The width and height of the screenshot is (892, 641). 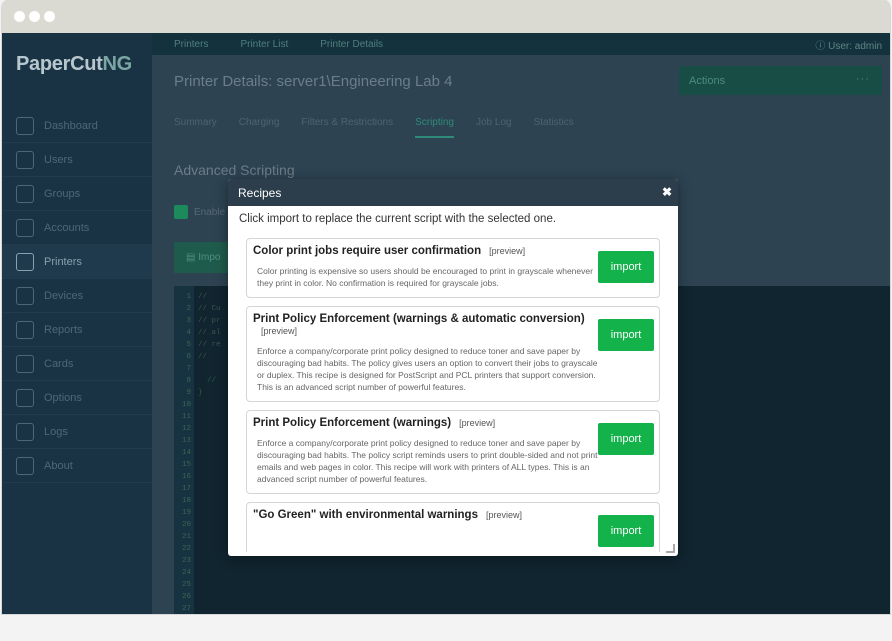 What do you see at coordinates (25, 159) in the screenshot?
I see `user-icon` at bounding box center [25, 159].